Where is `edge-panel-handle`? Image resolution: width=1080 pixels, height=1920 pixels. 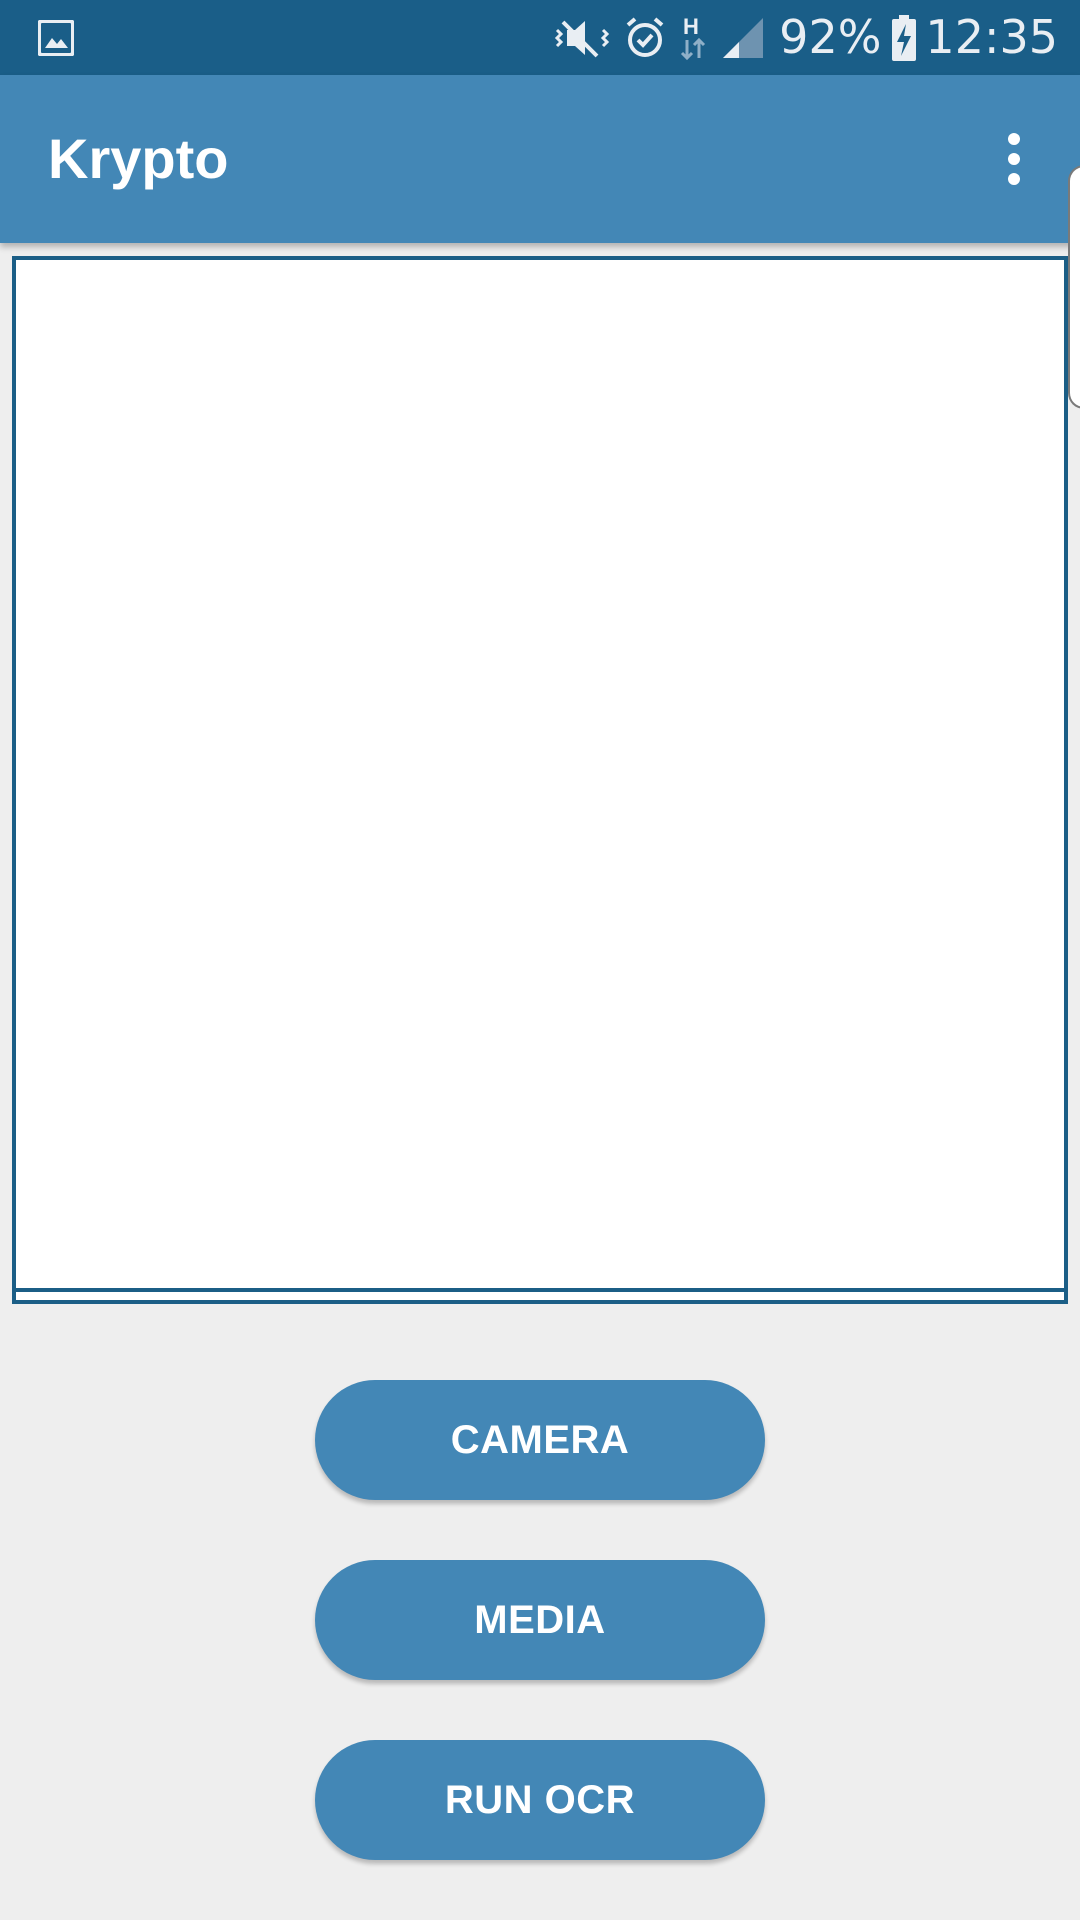
edge-panel-handle is located at coordinates (1074, 287).